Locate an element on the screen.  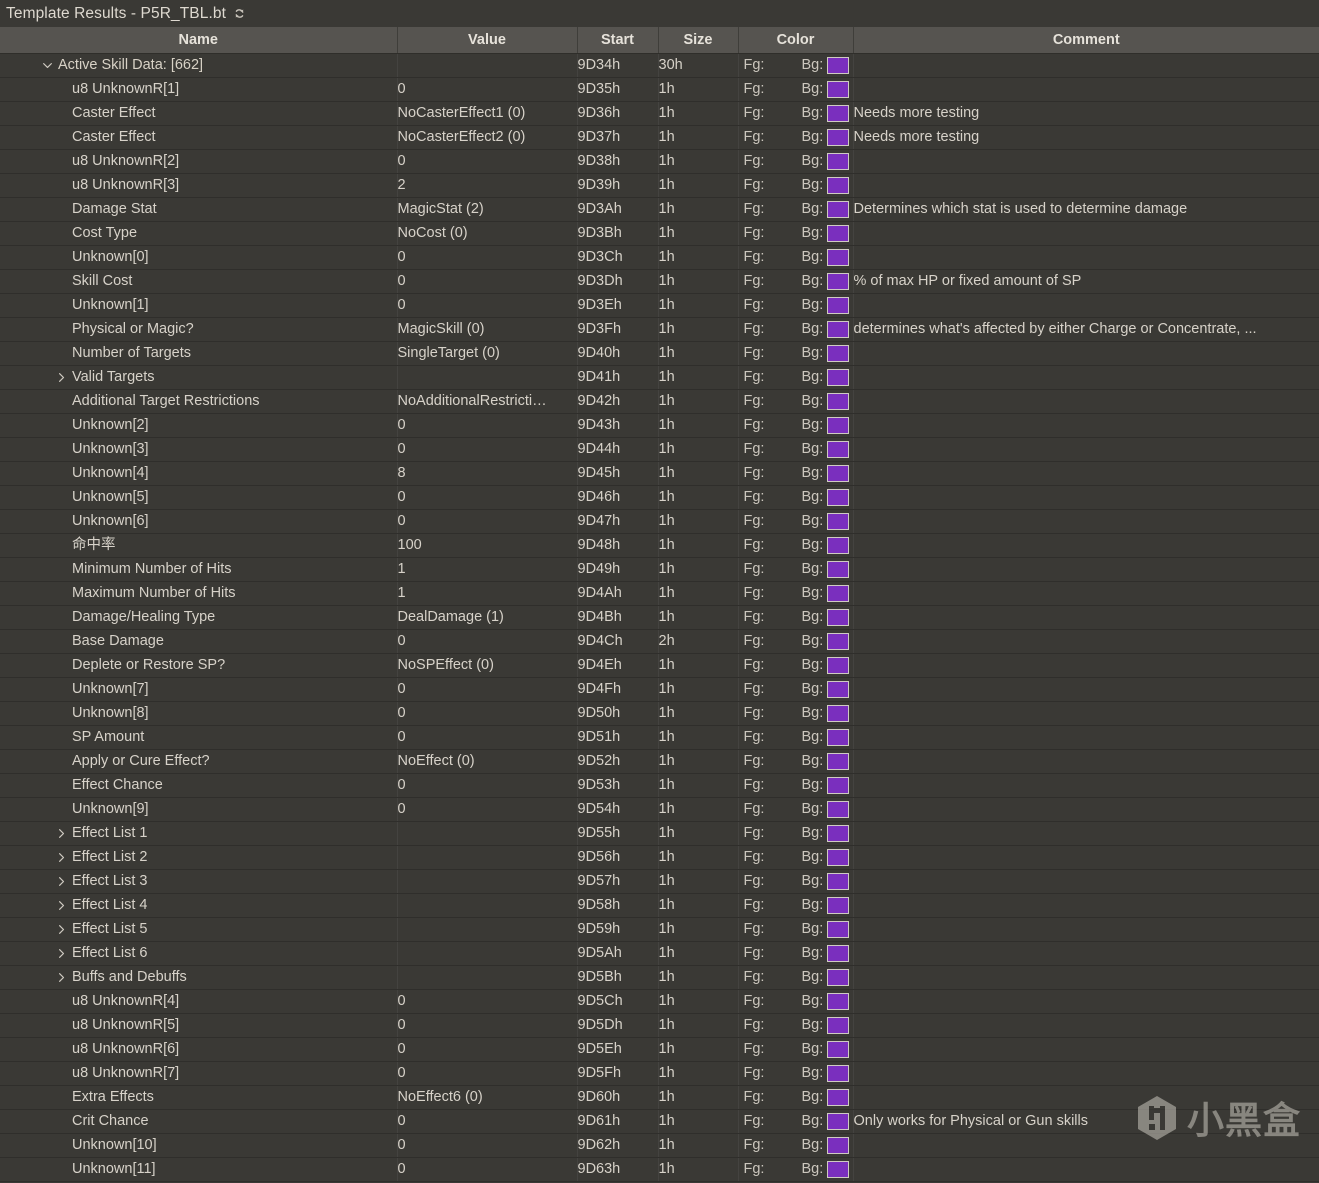
table-row: Cost Type NoCost (0) 9D3Bh 1h Fg: Bg: is located at coordinates (659, 233).